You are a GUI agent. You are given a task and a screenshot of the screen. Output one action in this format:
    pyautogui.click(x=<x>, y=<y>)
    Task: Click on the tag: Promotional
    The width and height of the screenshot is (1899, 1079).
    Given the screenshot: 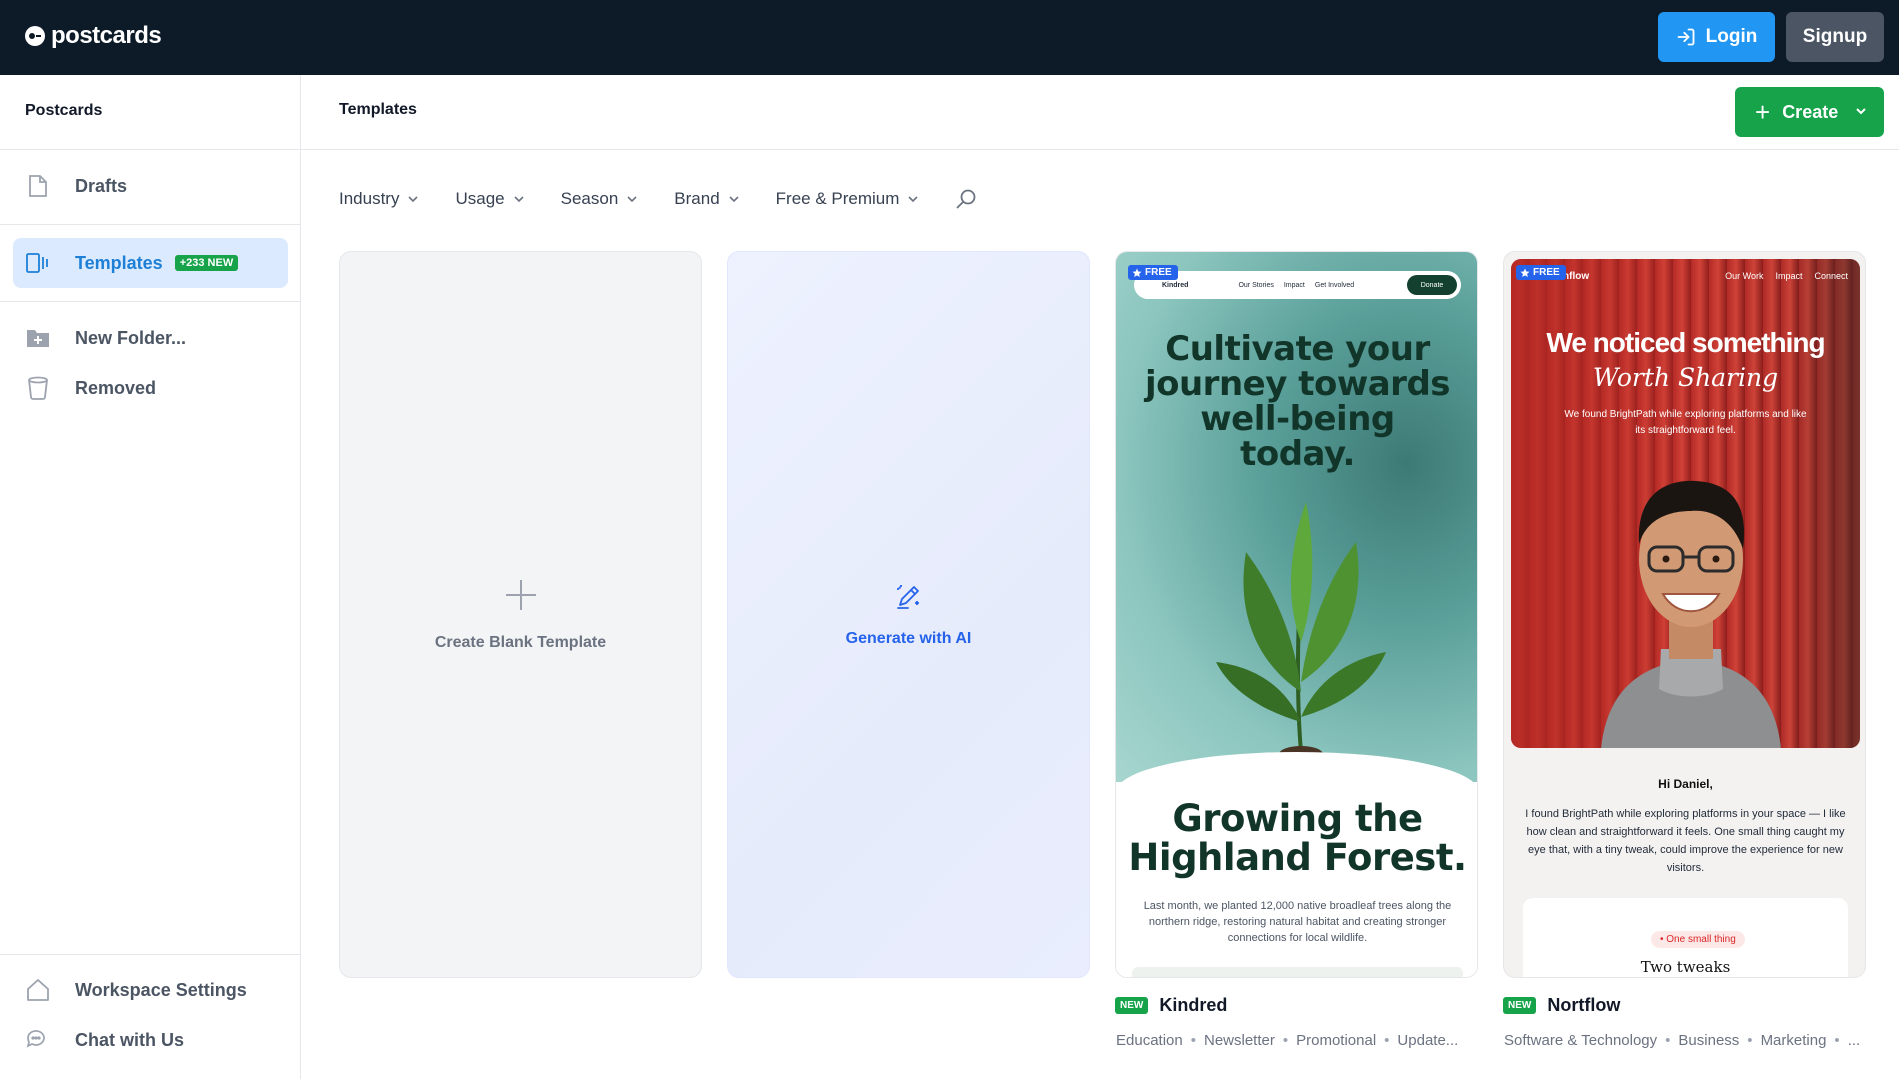 What is the action you would take?
    pyautogui.click(x=1336, y=1040)
    